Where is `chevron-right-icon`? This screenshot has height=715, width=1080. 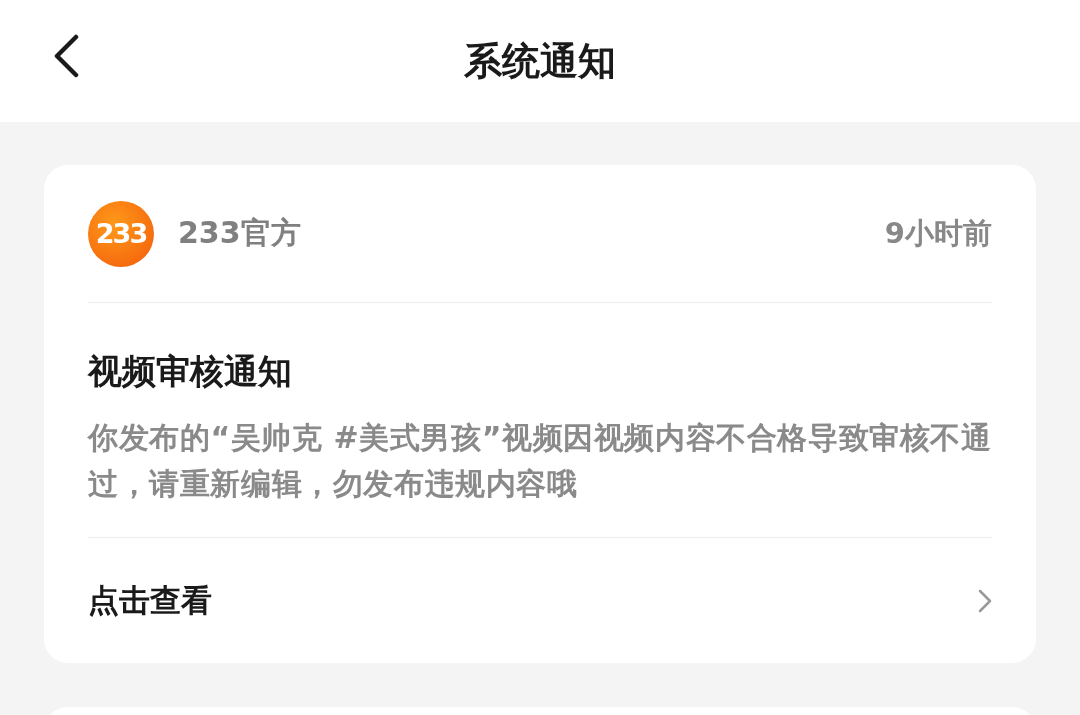
chevron-right-icon is located at coordinates (985, 600).